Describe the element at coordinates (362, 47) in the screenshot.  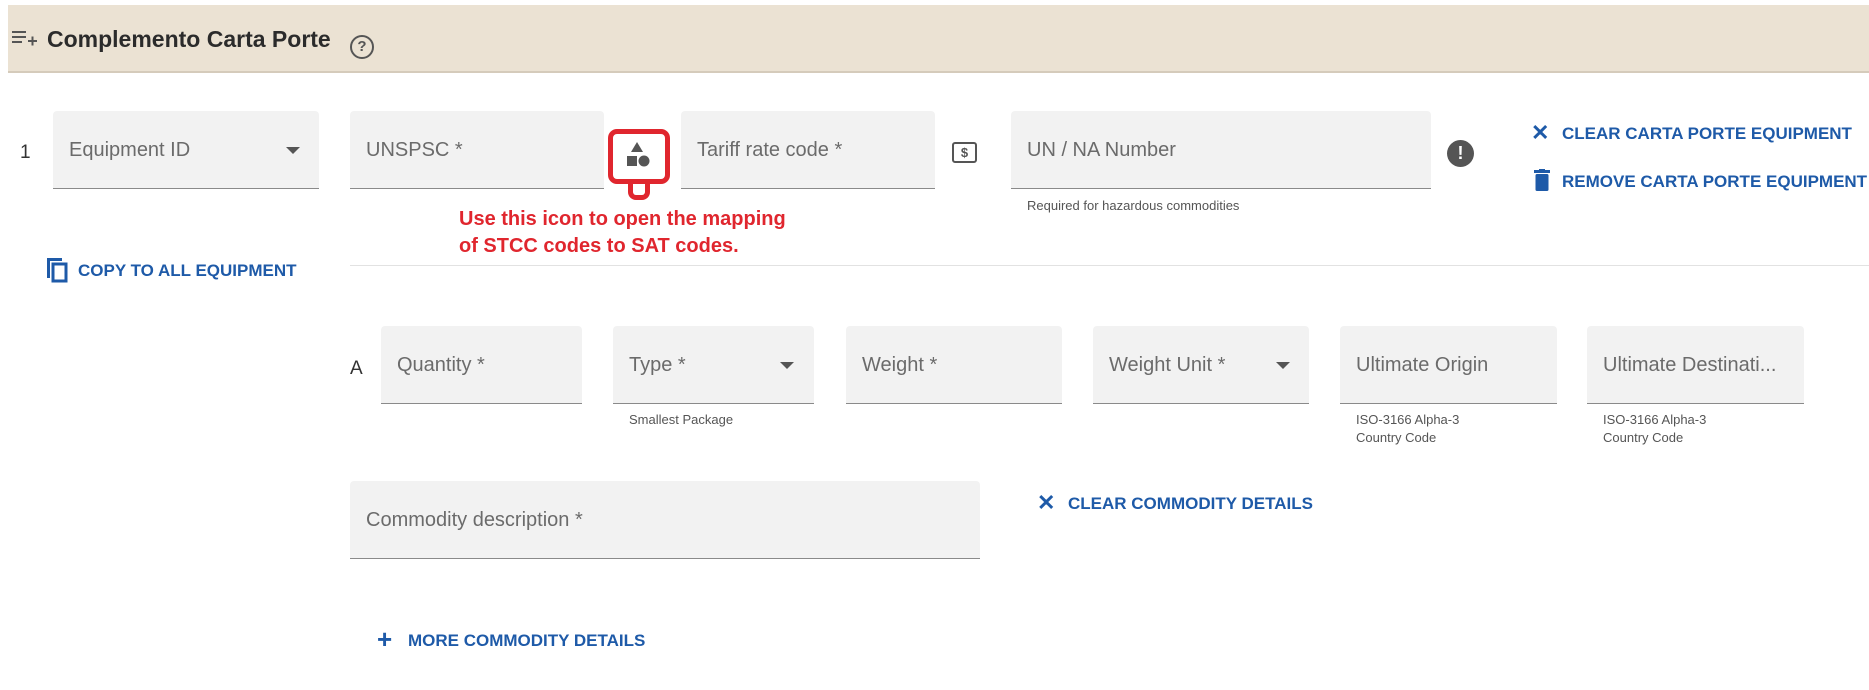
I see `help-icon: ?` at that location.